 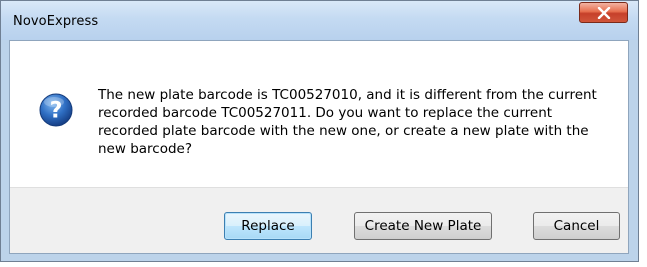 I want to click on question-icon: ?, so click(x=56, y=110).